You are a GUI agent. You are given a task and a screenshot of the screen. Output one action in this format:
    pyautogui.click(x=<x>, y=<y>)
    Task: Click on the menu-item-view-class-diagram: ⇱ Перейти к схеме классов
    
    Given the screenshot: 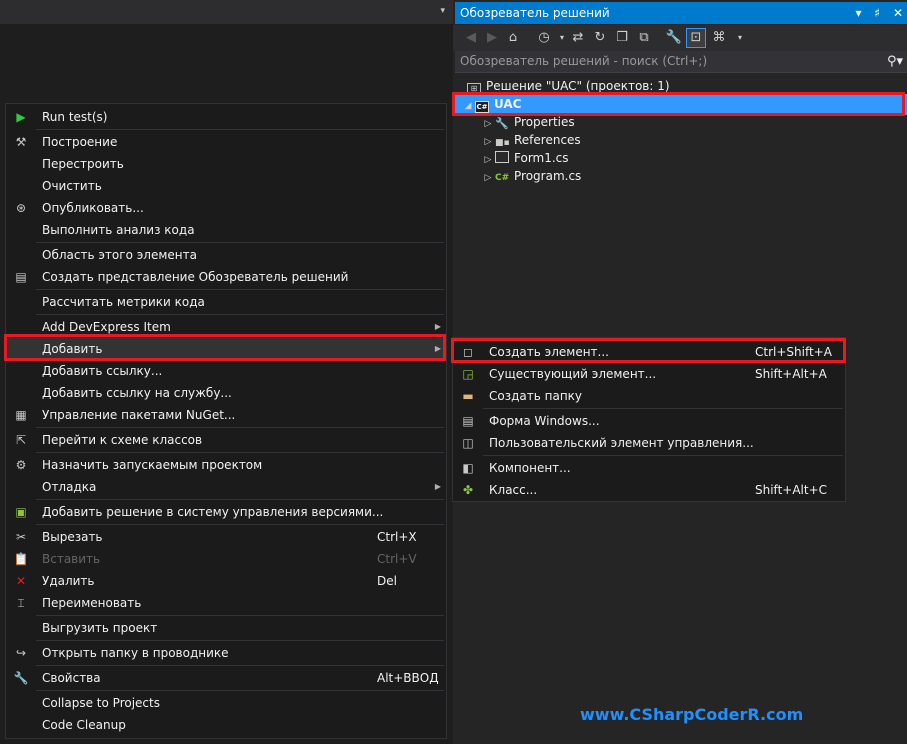 What is the action you would take?
    pyautogui.click(x=226, y=440)
    